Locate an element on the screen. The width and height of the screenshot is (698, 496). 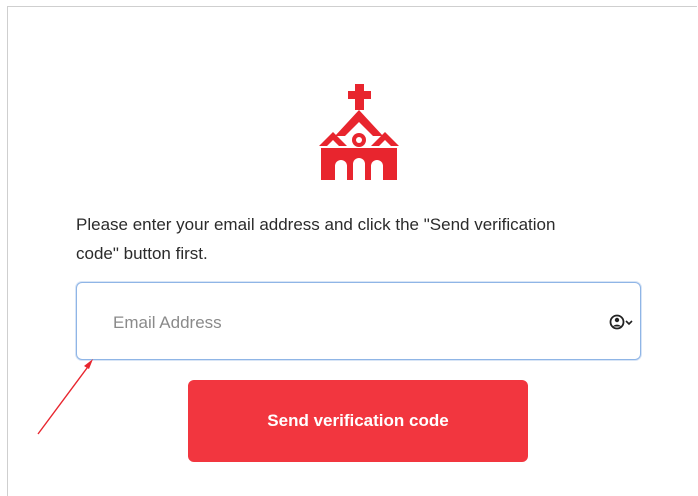
user-account-icon is located at coordinates (622, 322).